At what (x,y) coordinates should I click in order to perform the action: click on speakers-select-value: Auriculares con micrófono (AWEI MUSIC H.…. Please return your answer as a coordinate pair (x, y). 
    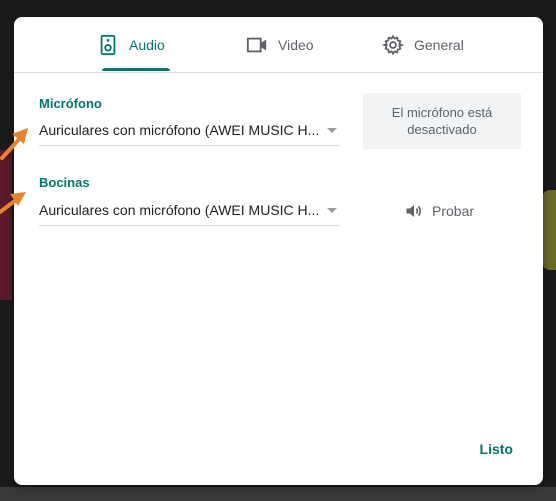
    Looking at the image, I should click on (179, 210).